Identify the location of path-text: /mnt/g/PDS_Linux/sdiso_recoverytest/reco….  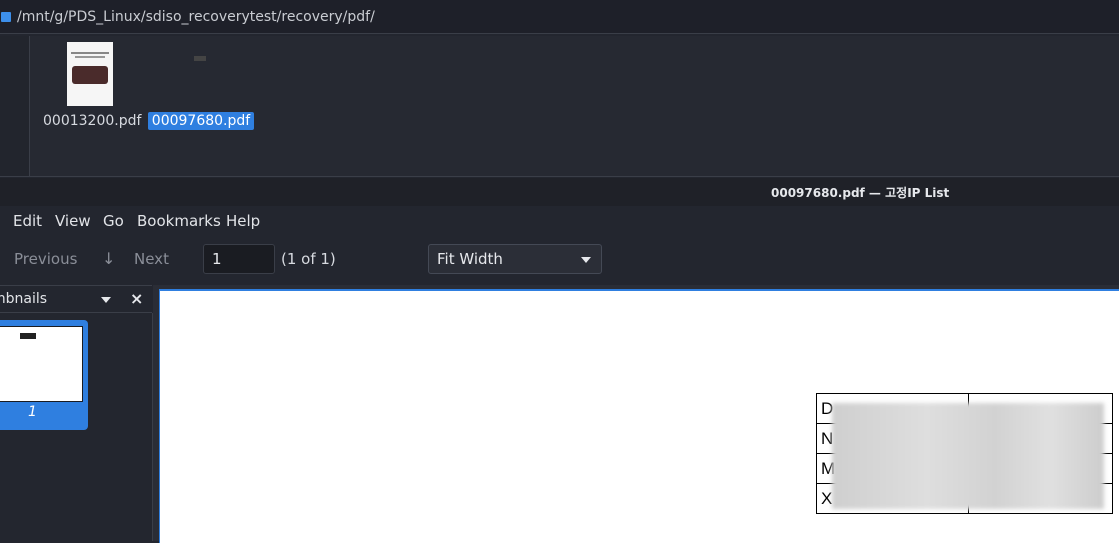
(196, 16).